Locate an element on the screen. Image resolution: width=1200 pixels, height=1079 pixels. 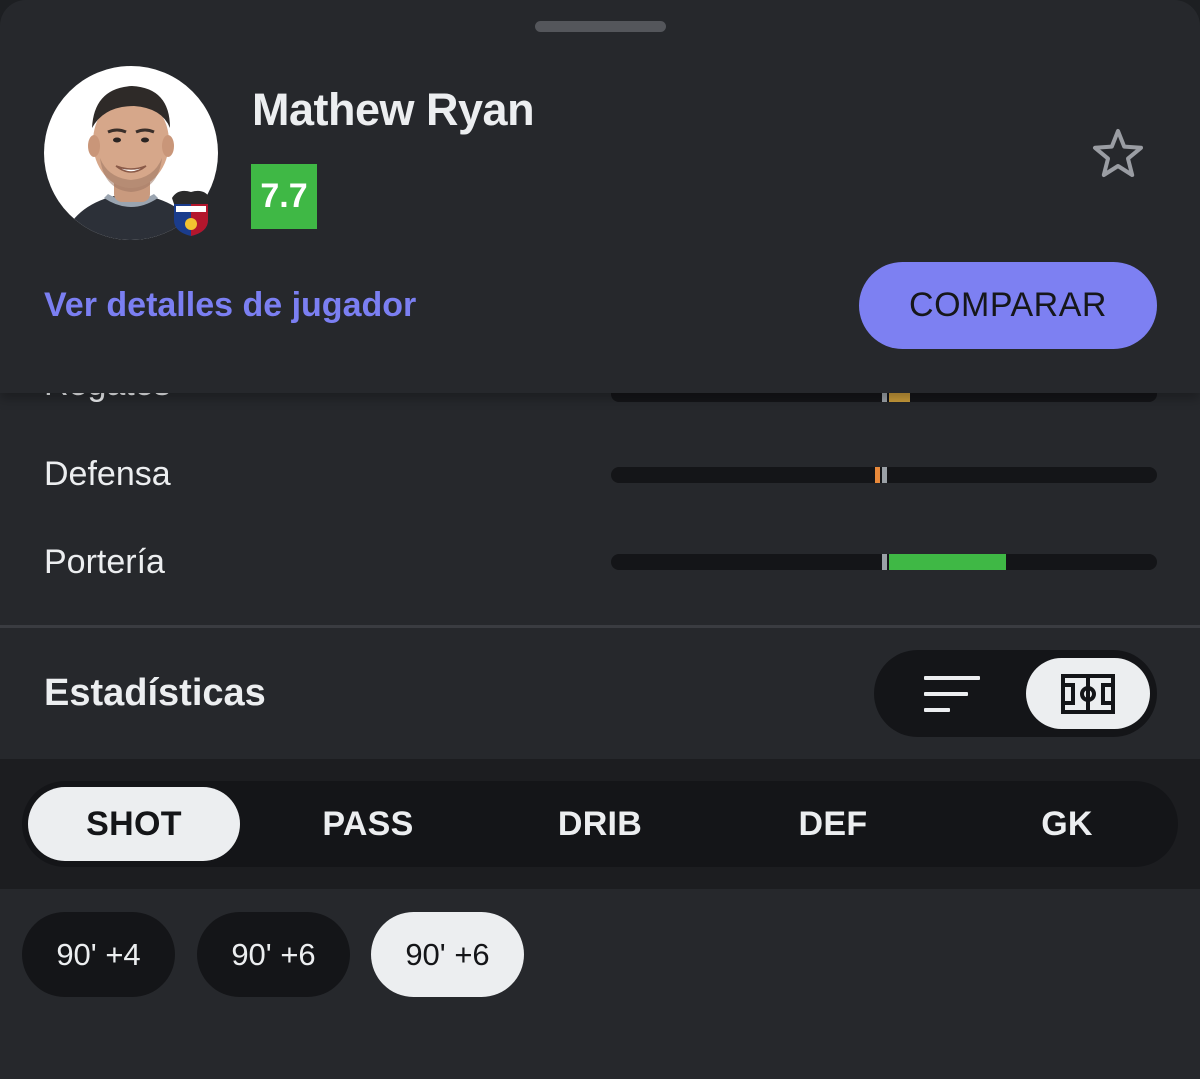
stats-tabs: SHOT PASS DRIB DEF GK is located at coordinates (600, 824).